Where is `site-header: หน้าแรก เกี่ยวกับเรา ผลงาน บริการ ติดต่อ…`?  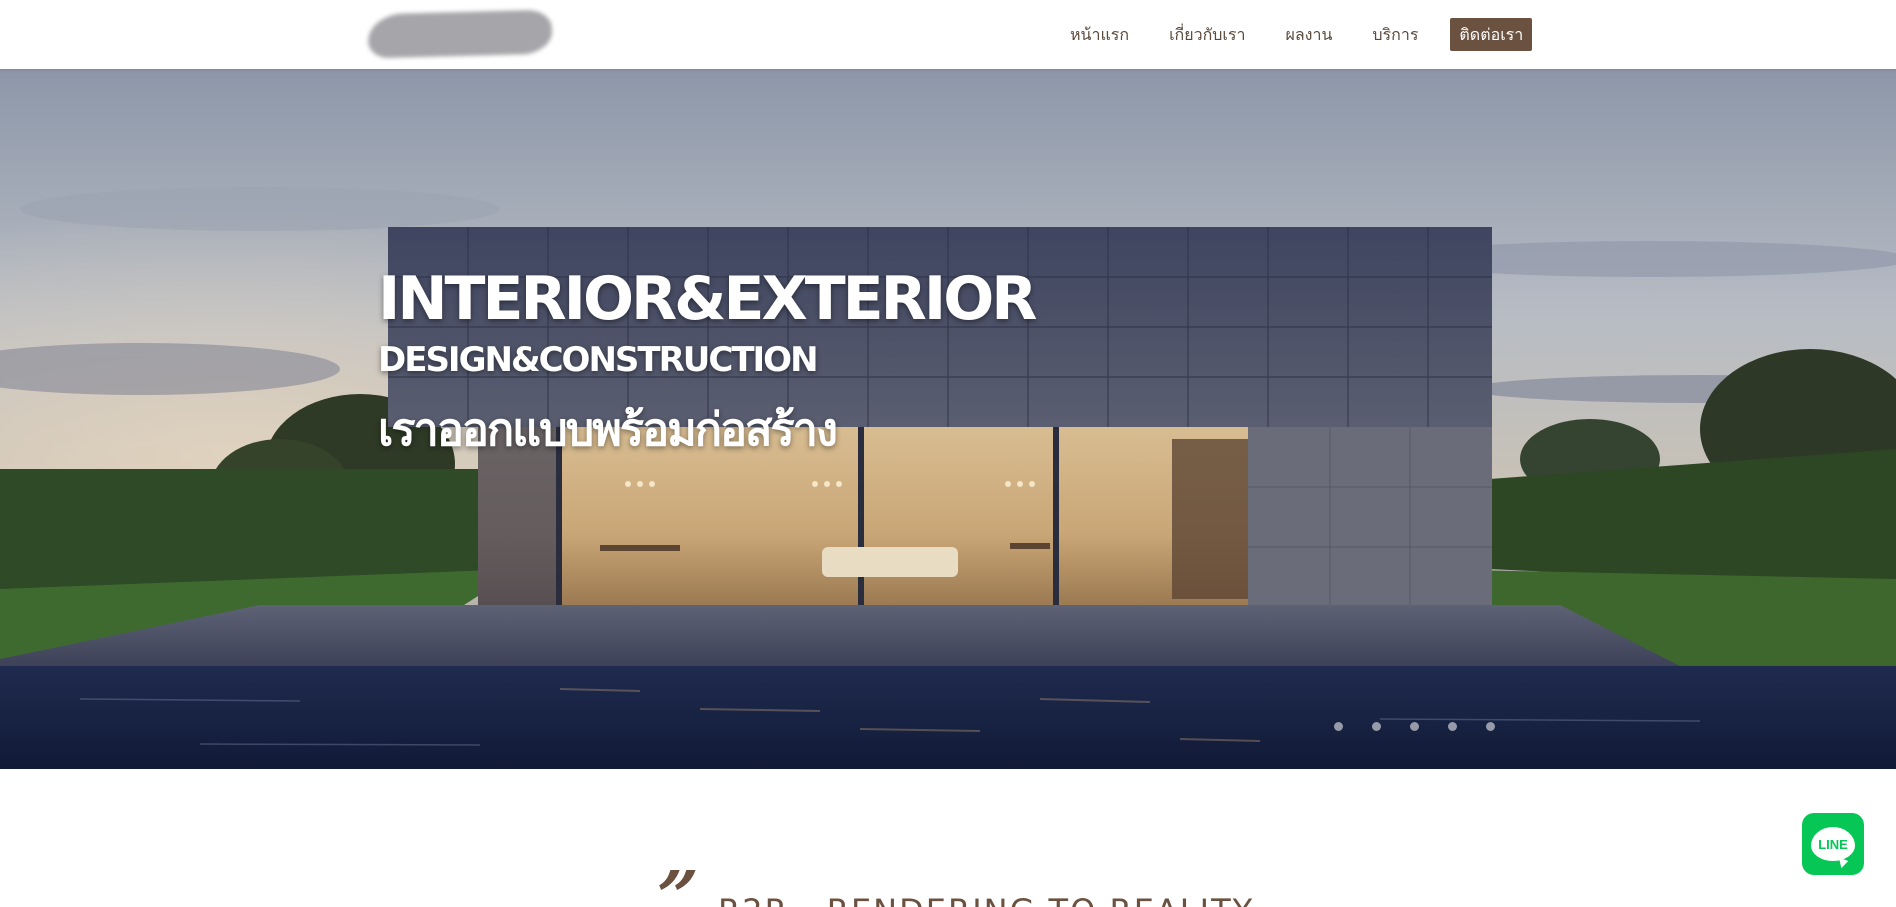
site-header: หน้าแรก เกี่ยวกับเรา ผลงาน บริการ ติดต่อ… is located at coordinates (948, 34).